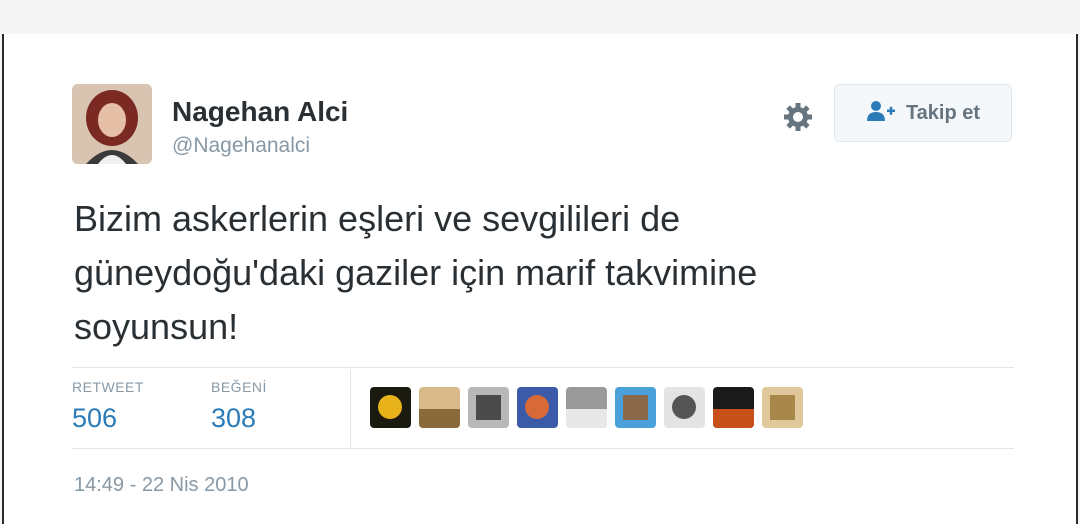 This screenshot has width=1080, height=524. I want to click on retweet-count: 506, so click(95, 418).